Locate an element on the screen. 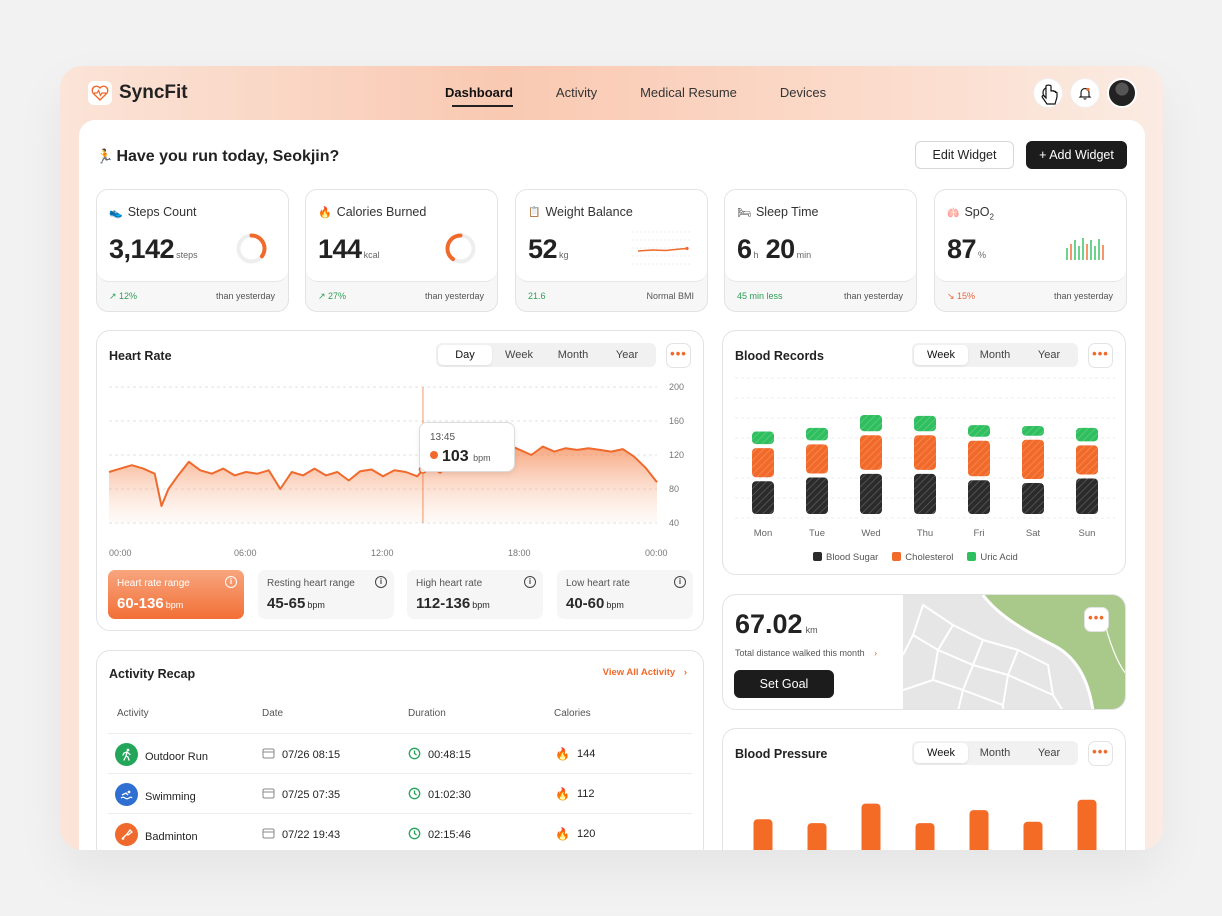 The image size is (1222, 916). y-tick-label: 40 is located at coordinates (674, 523).